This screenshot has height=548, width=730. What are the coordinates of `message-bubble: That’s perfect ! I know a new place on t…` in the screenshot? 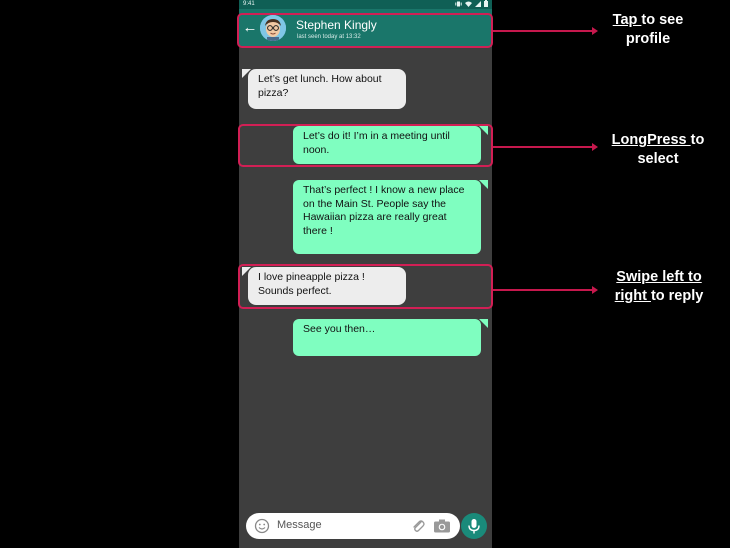 It's located at (387, 217).